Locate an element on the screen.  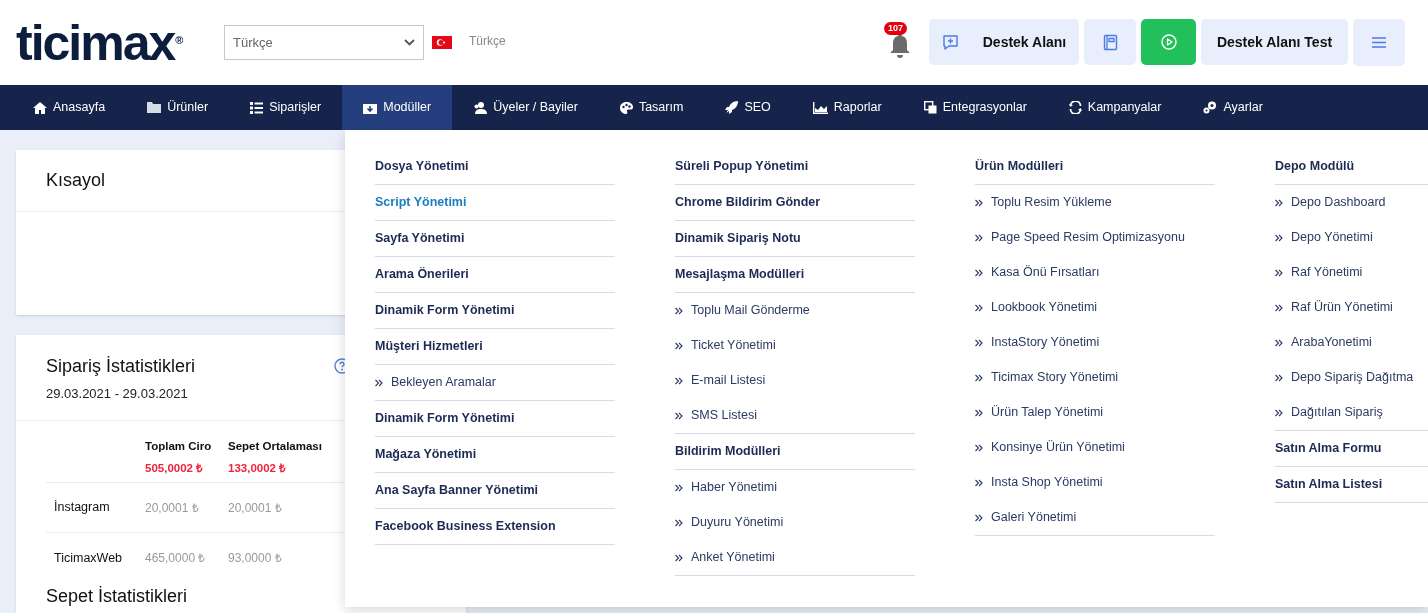
nav-tab: Tasarım is located at coordinates (651, 107).